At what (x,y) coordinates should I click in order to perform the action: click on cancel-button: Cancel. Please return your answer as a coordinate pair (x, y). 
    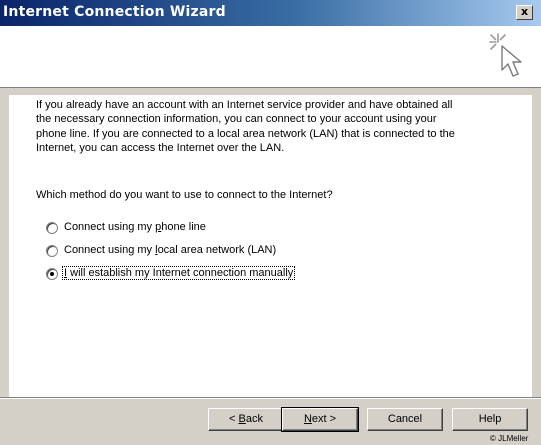
    Looking at the image, I should click on (405, 419).